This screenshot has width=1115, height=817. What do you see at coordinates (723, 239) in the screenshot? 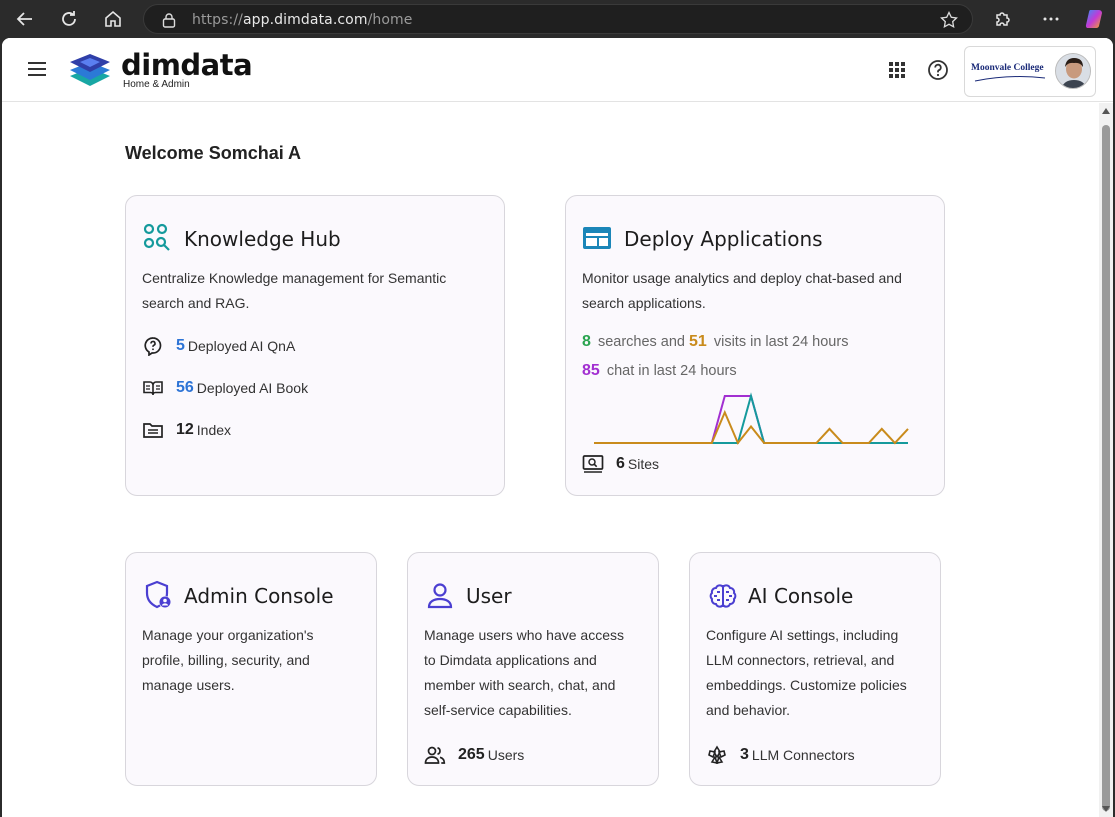
I see `card-title: Deploy Applications` at bounding box center [723, 239].